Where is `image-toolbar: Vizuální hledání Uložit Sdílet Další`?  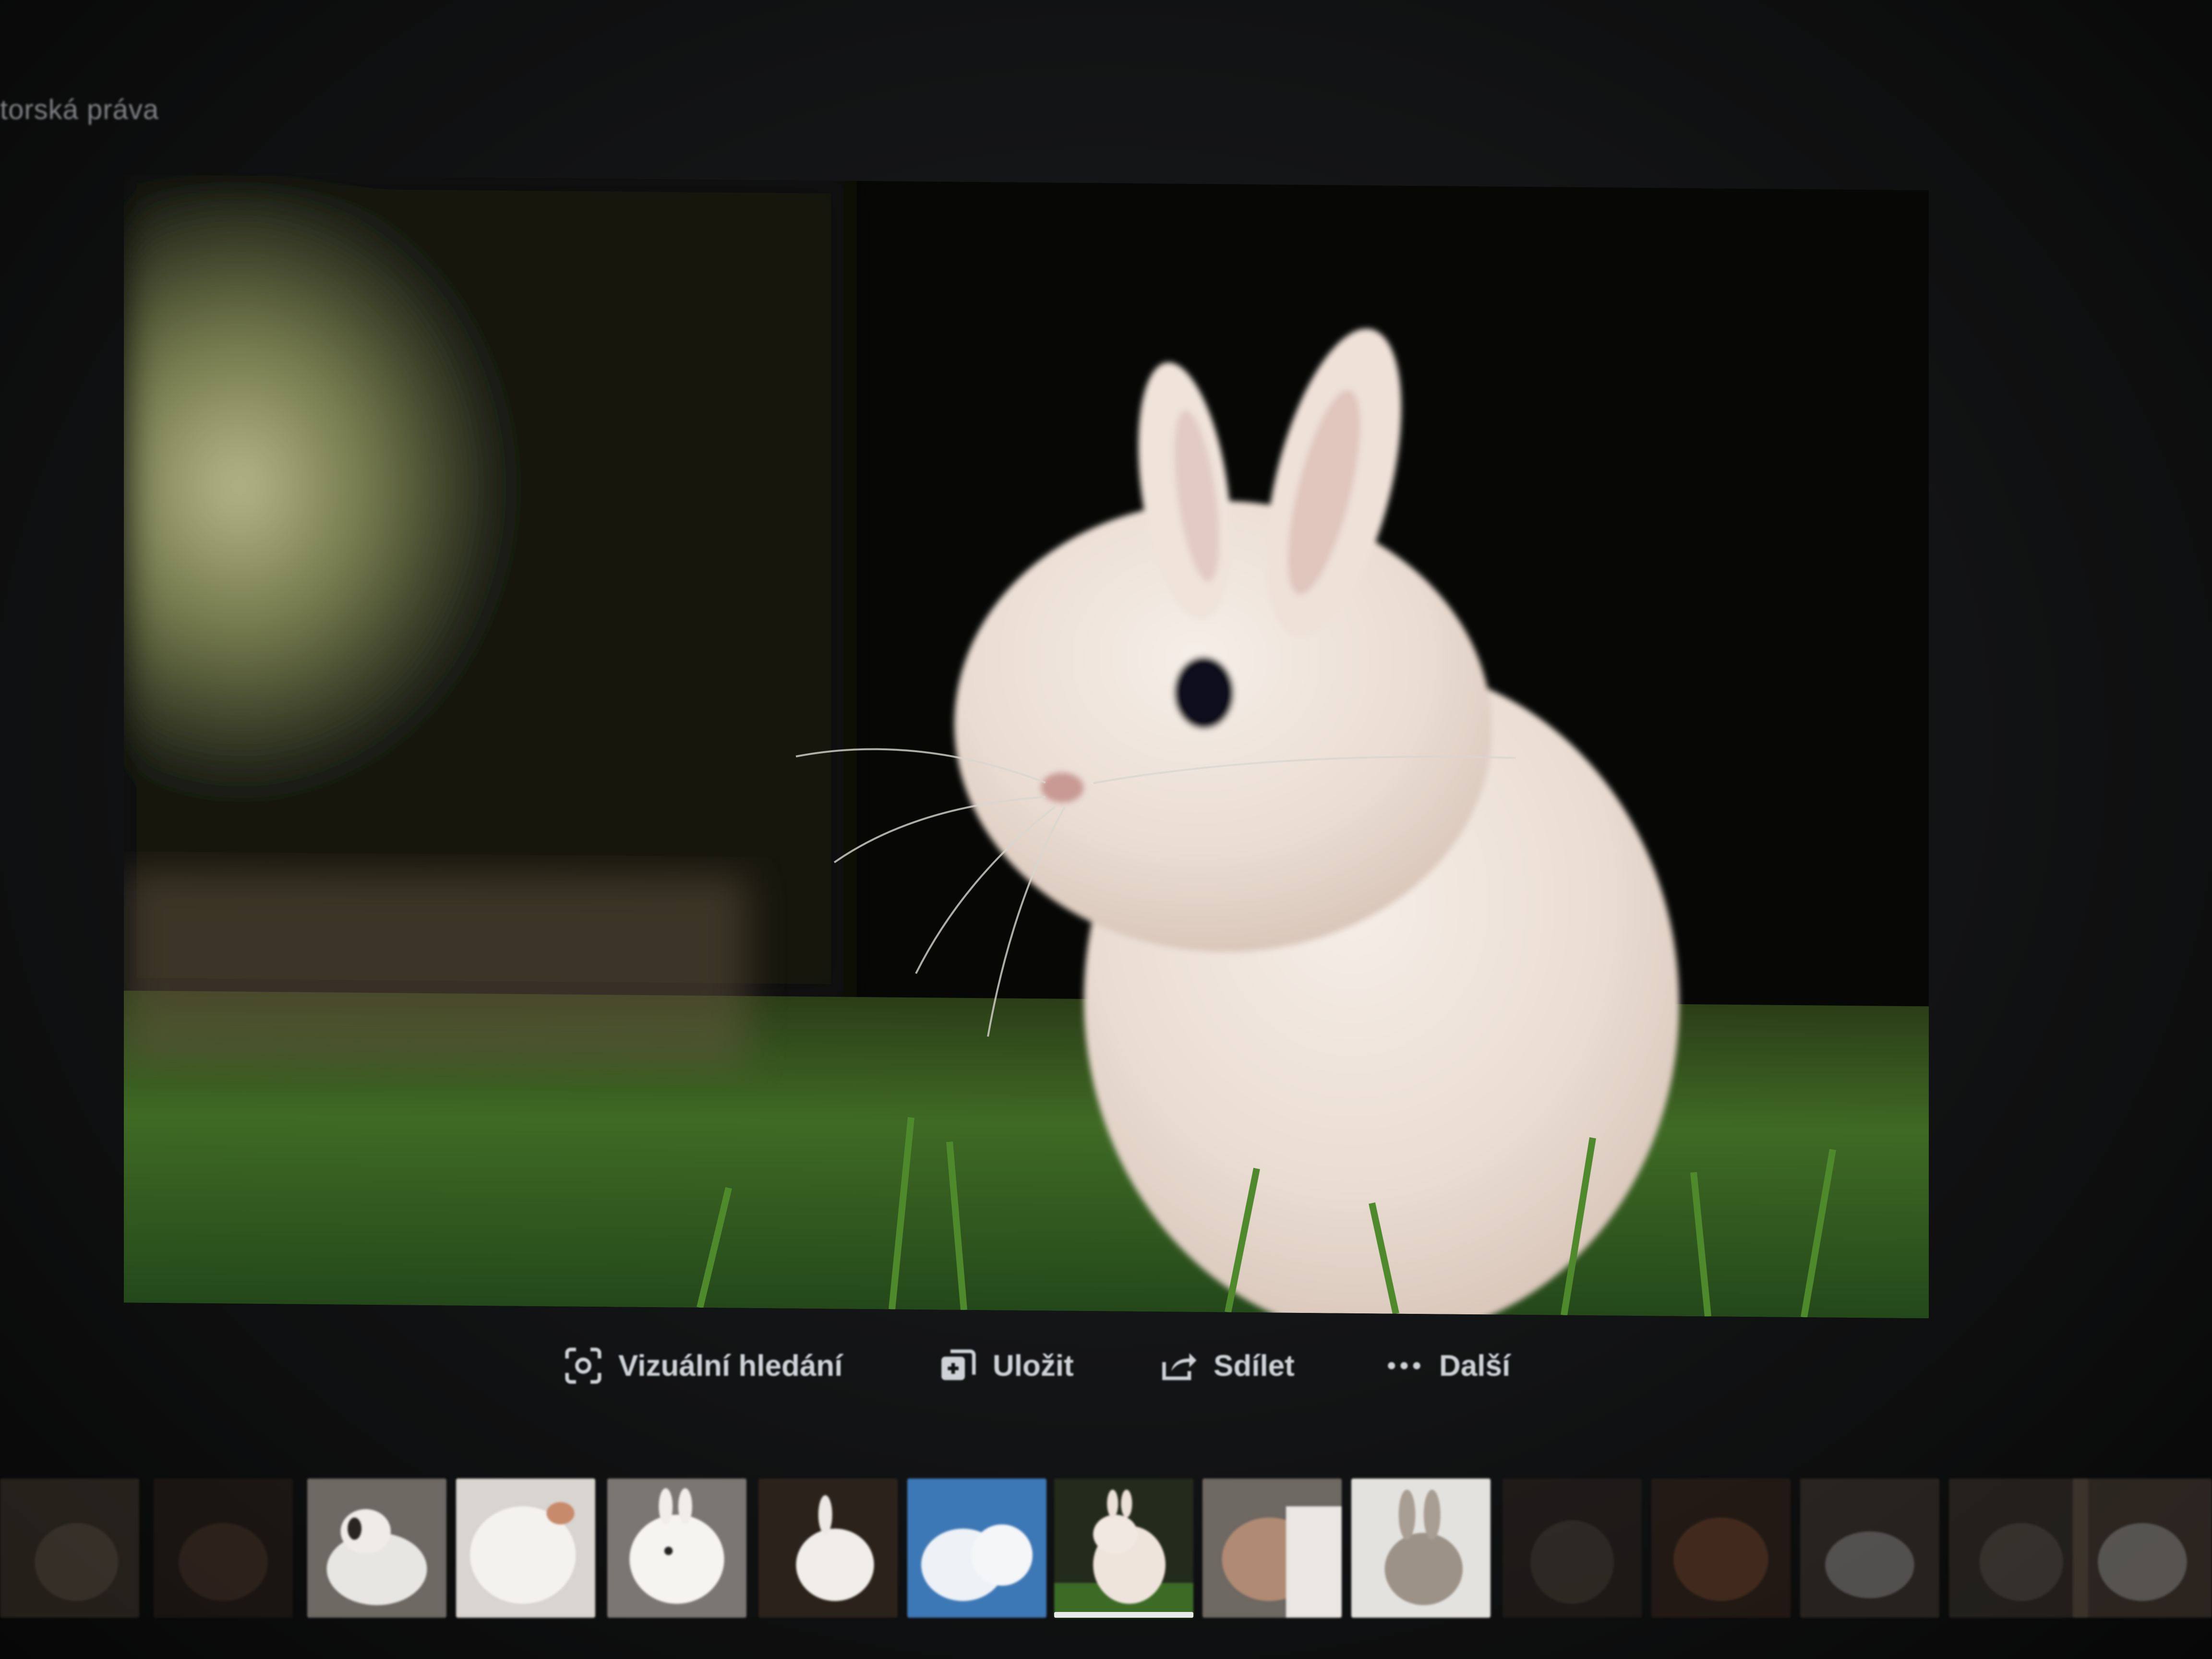 image-toolbar: Vizuální hledání Uložit Sdílet Další is located at coordinates (1066, 1365).